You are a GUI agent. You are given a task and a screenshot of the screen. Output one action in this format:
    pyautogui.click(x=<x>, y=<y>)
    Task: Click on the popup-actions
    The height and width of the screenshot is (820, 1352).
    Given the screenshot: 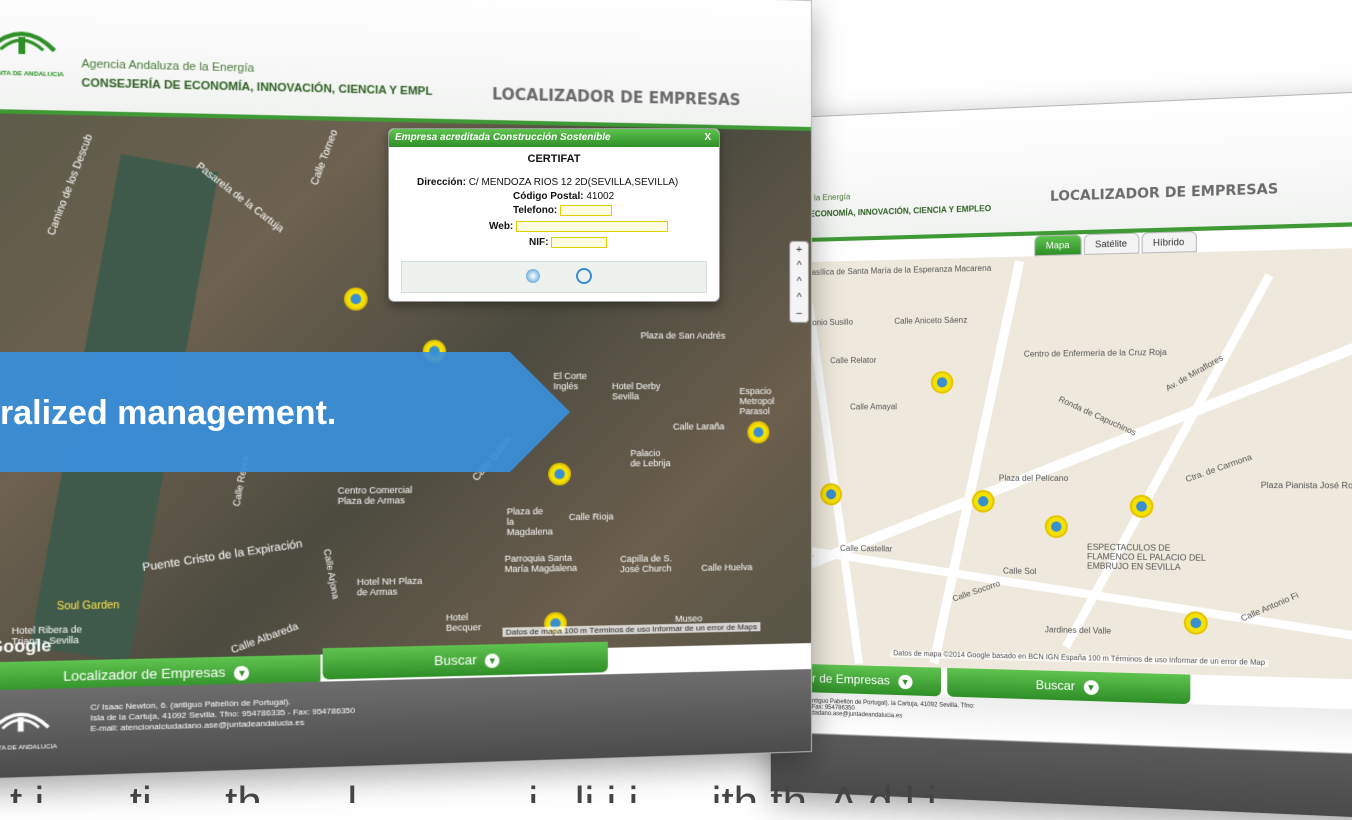 What is the action you would take?
    pyautogui.click(x=554, y=277)
    